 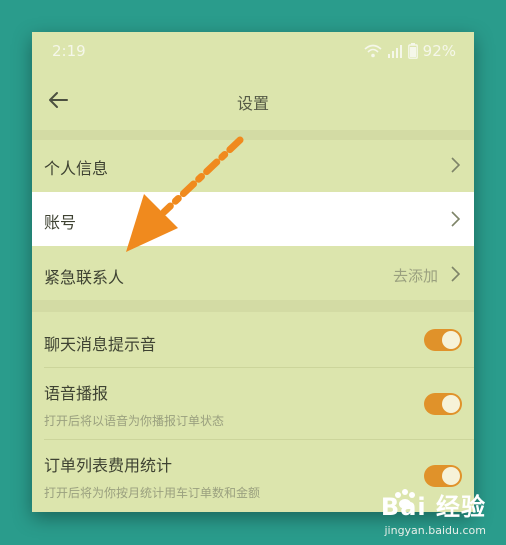 What do you see at coordinates (185, 194) in the screenshot?
I see `orange-arrow-annotation` at bounding box center [185, 194].